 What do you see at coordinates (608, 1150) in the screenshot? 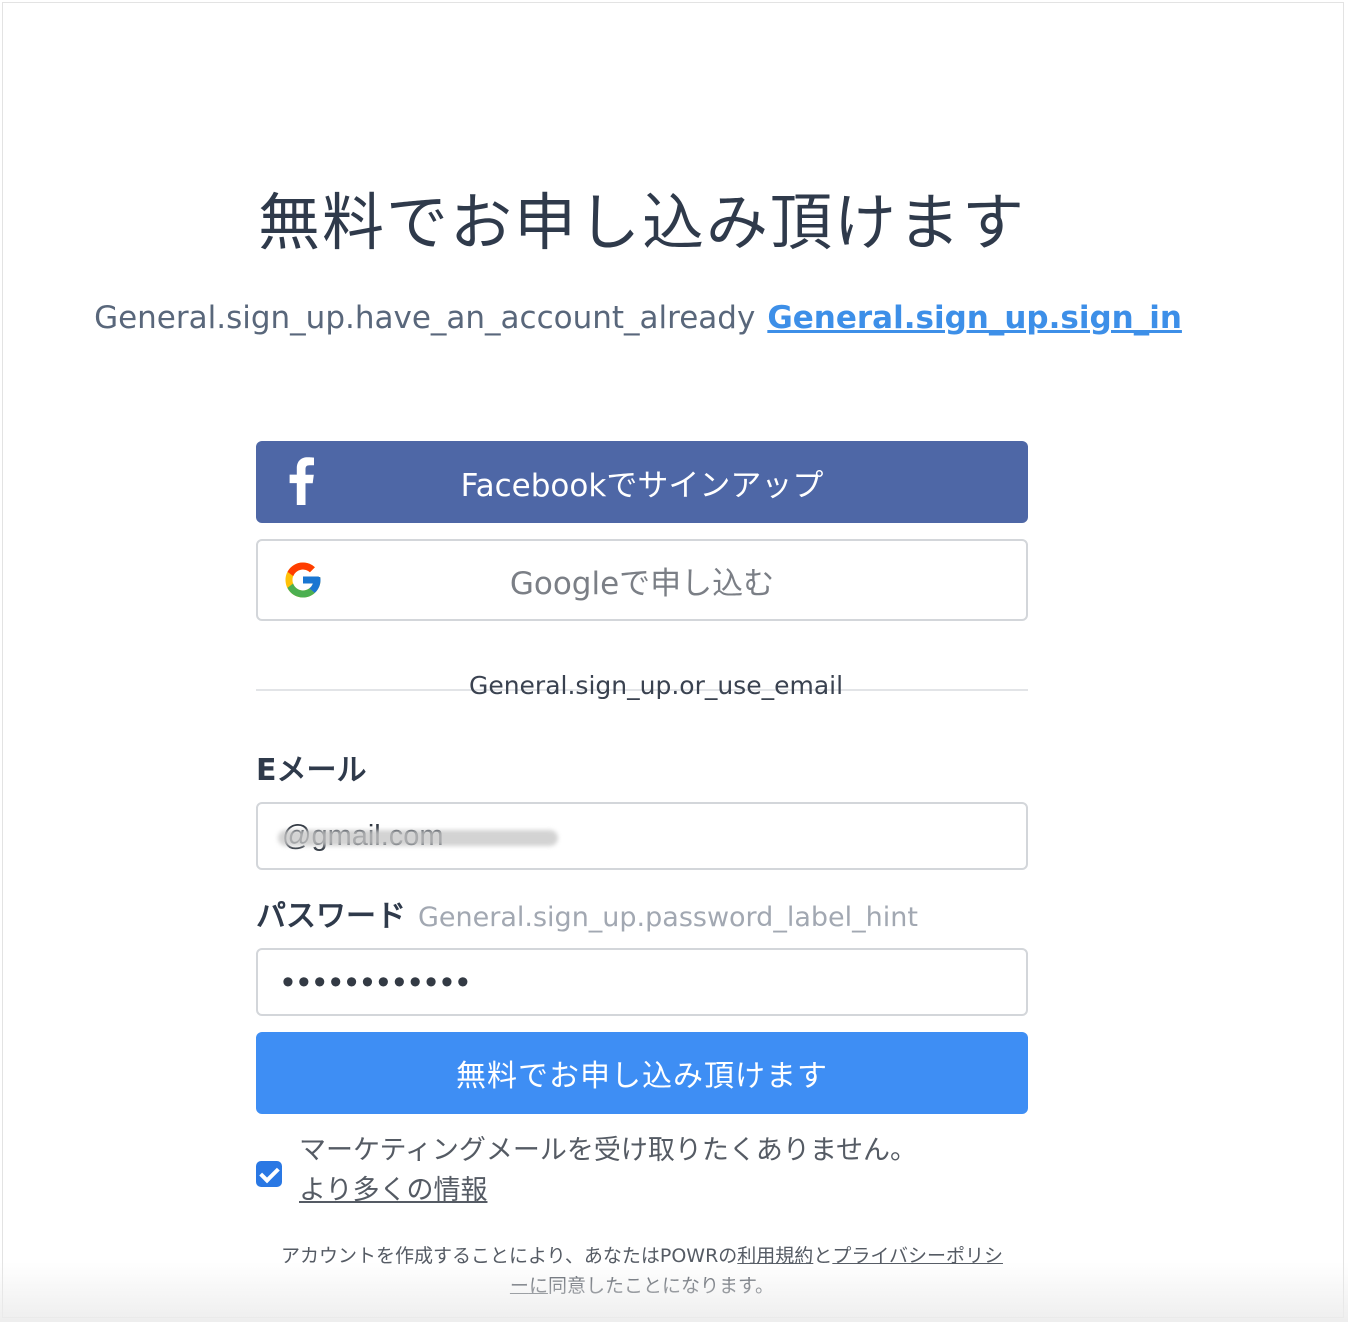
I see `marketing-opt-out-label: マーケティングメールを受け取りたくありません。` at bounding box center [608, 1150].